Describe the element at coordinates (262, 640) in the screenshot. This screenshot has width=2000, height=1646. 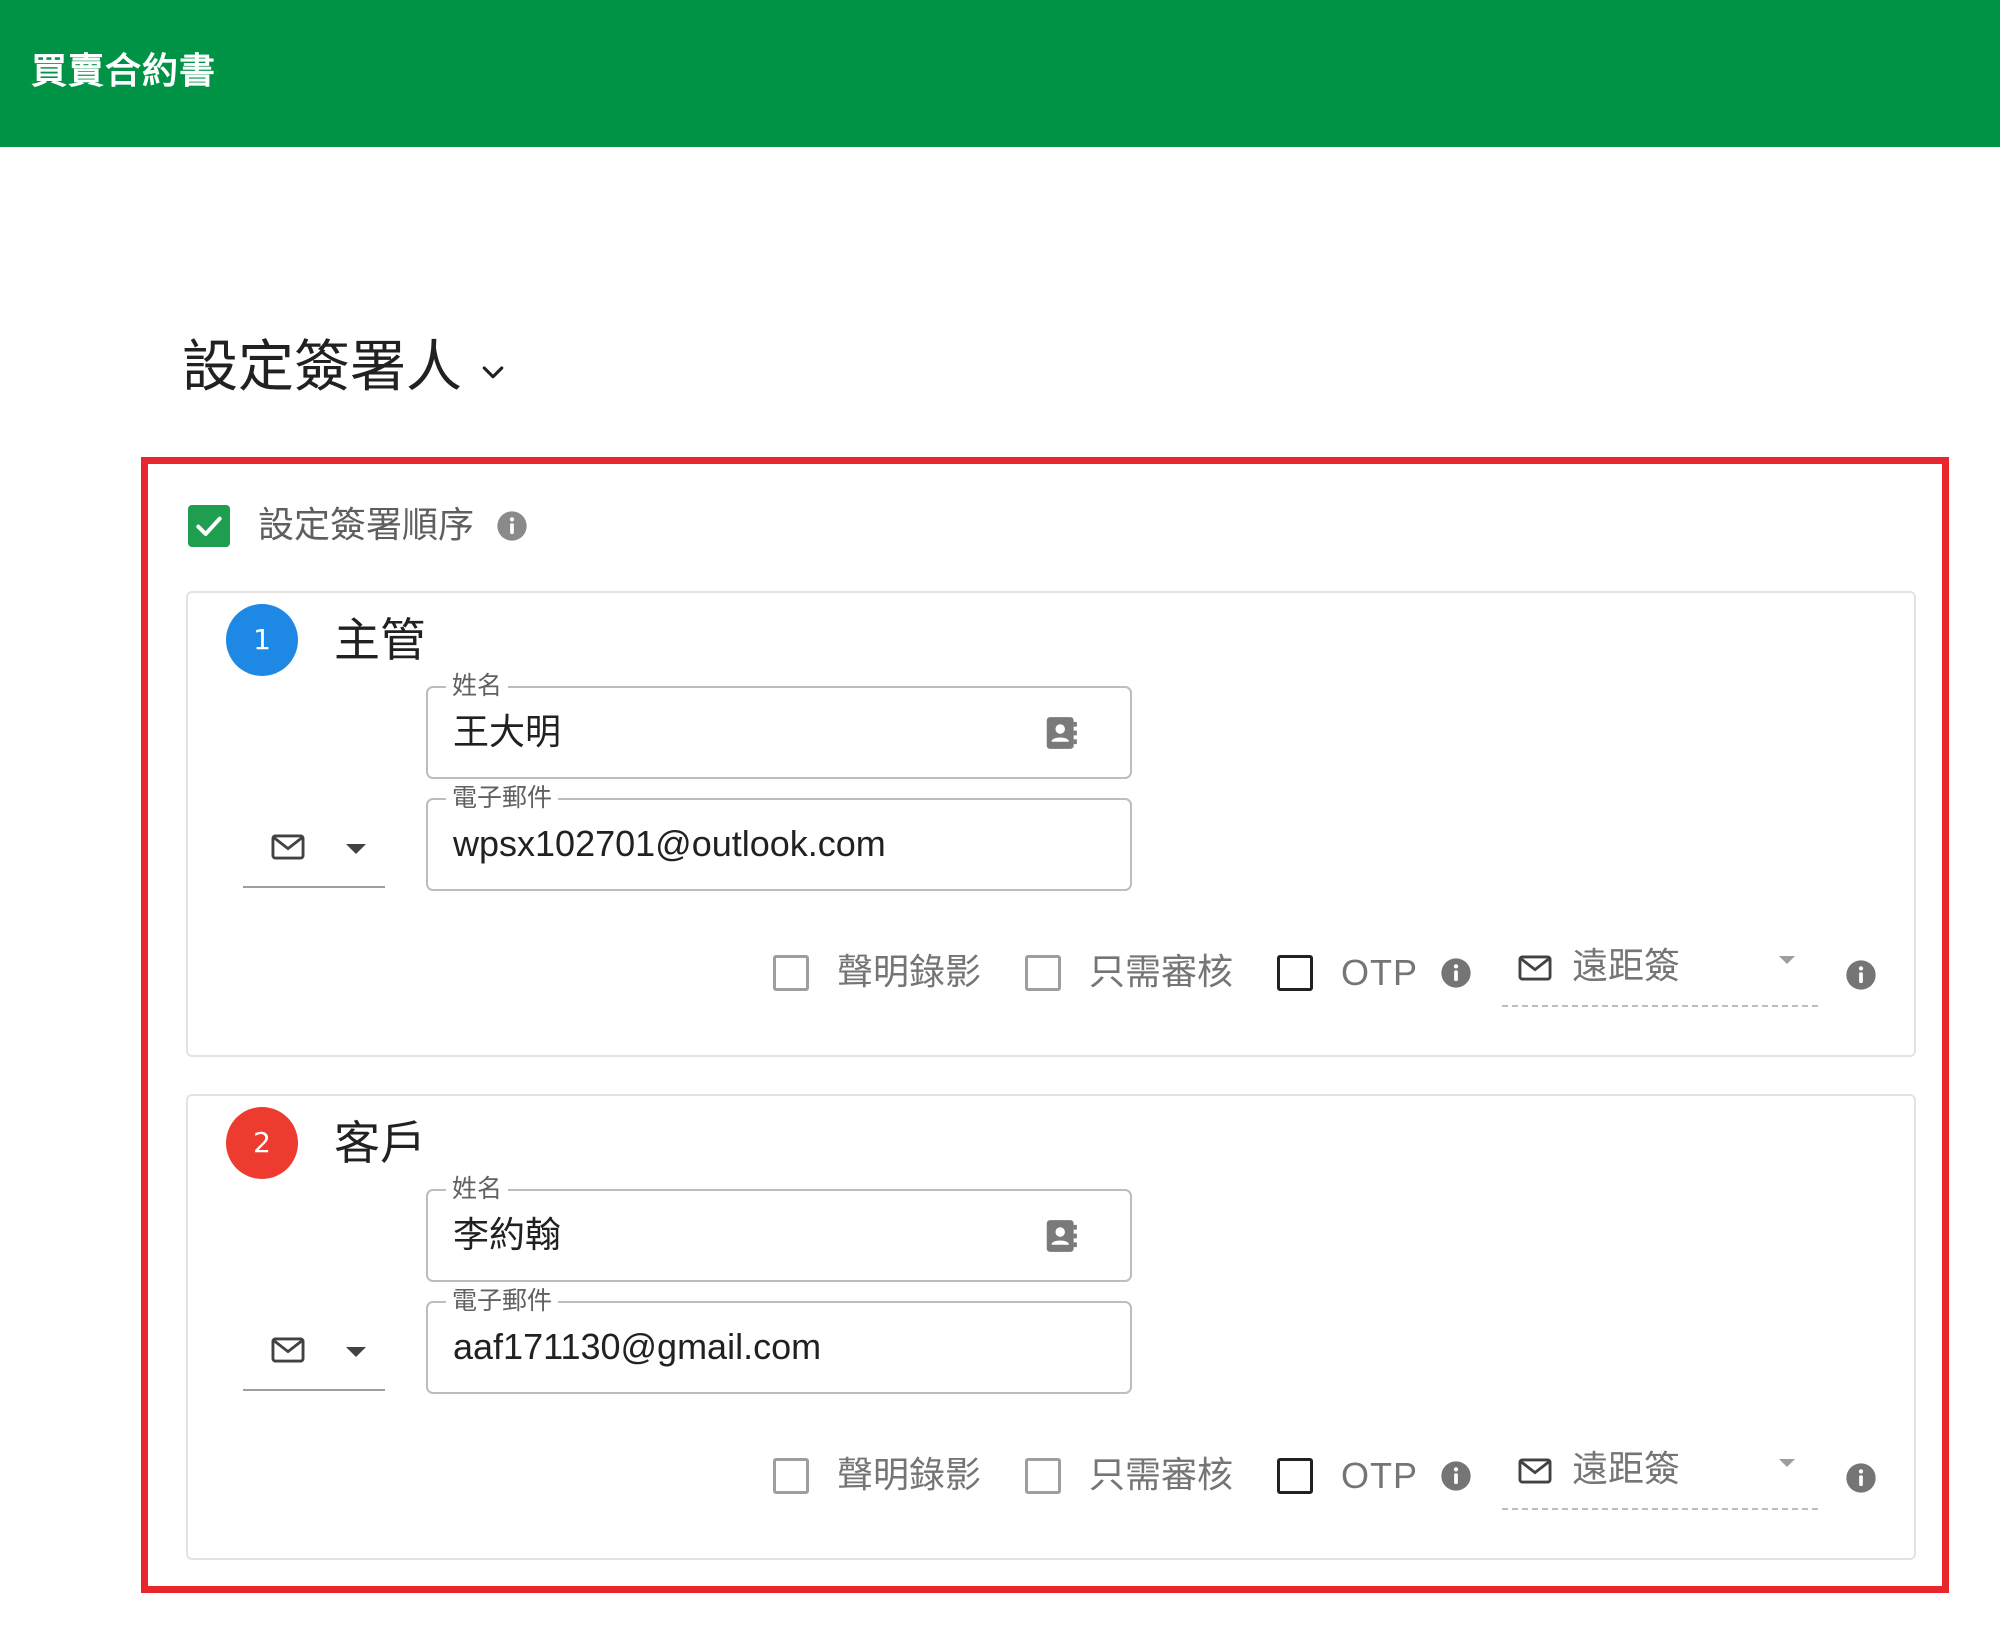
I see `step-badge: 1` at that location.